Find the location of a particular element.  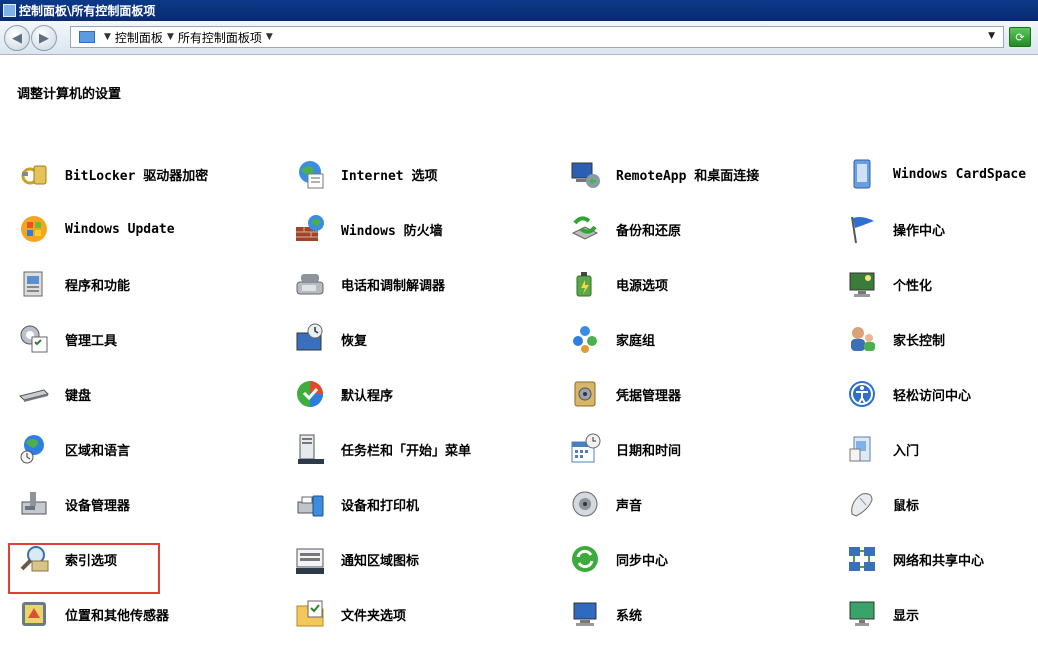

item-label: BitLocker 驱动器加密 is located at coordinates (136, 174).